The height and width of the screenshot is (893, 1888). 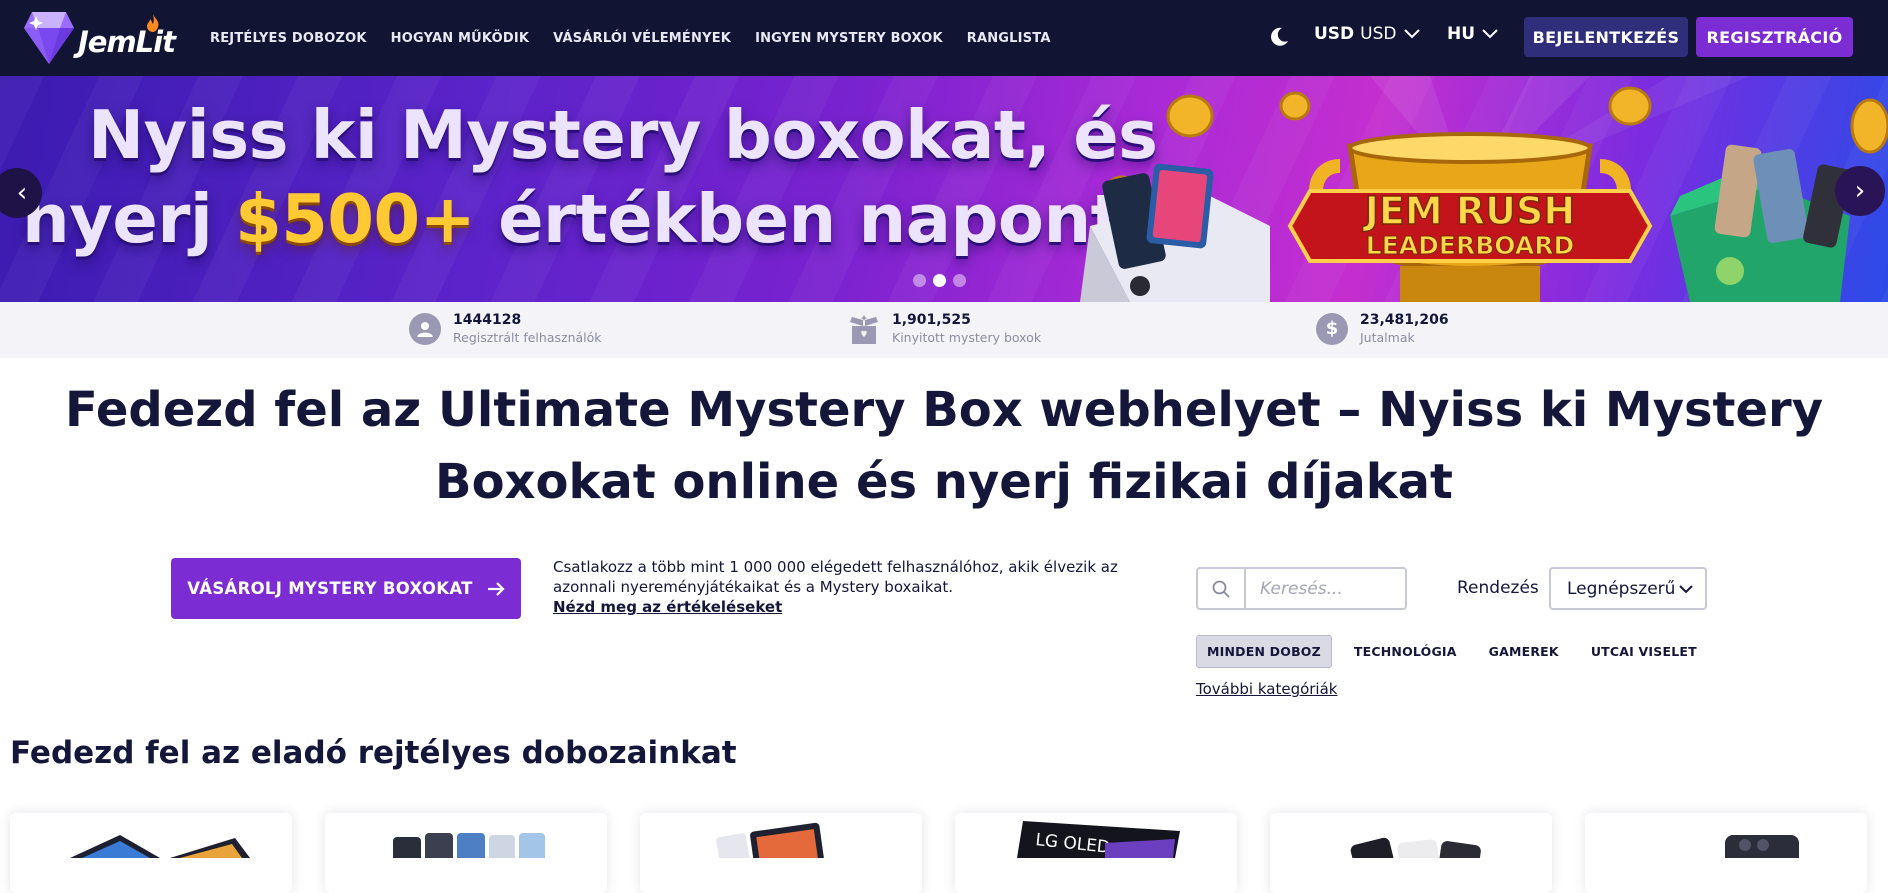 I want to click on mystery-box-grid: LG OLED, so click(x=938, y=853).